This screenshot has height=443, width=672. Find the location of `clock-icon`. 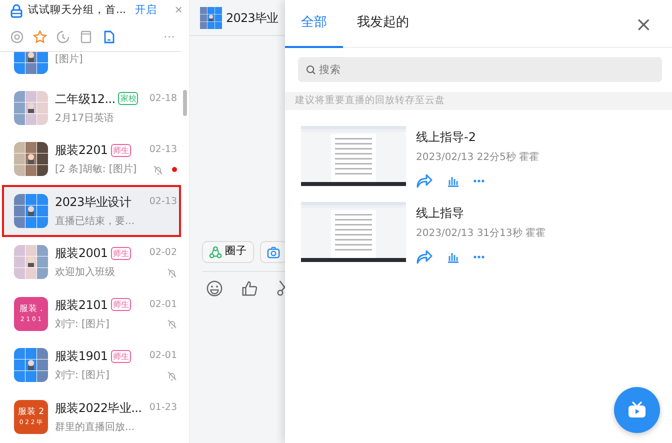

clock-icon is located at coordinates (63, 37).